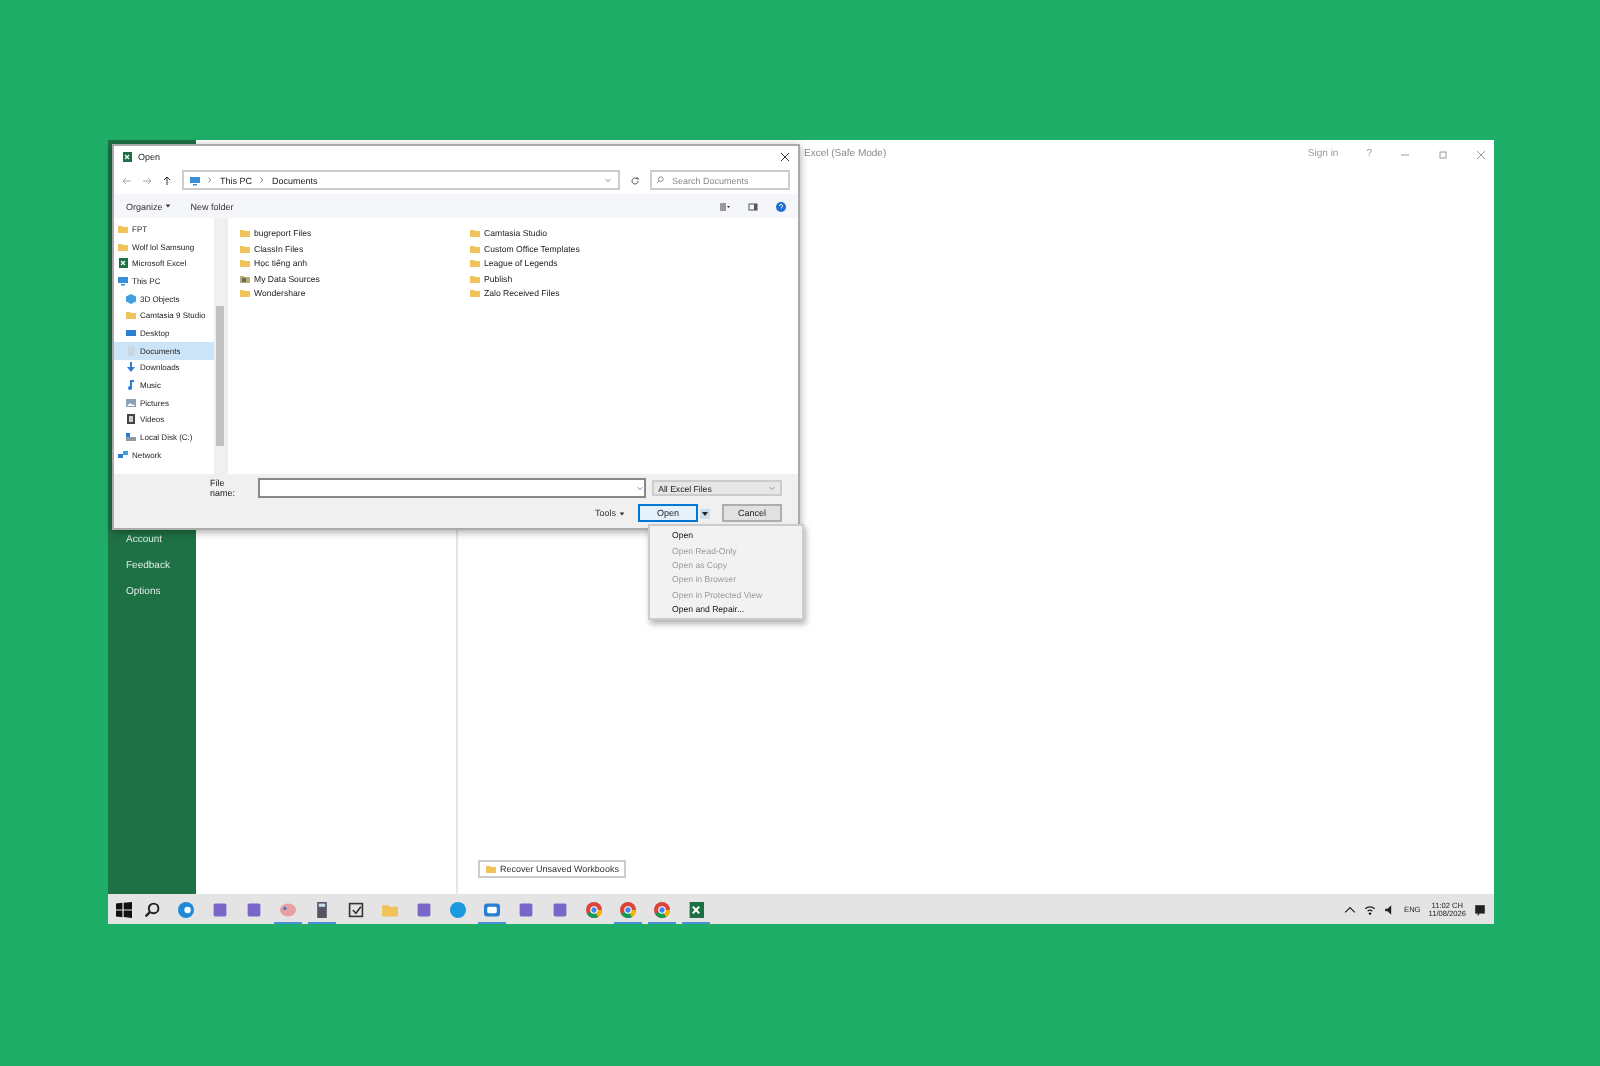 This screenshot has width=1600, height=1066. Describe the element at coordinates (635, 180) in the screenshot. I see `refresh-icon` at that location.